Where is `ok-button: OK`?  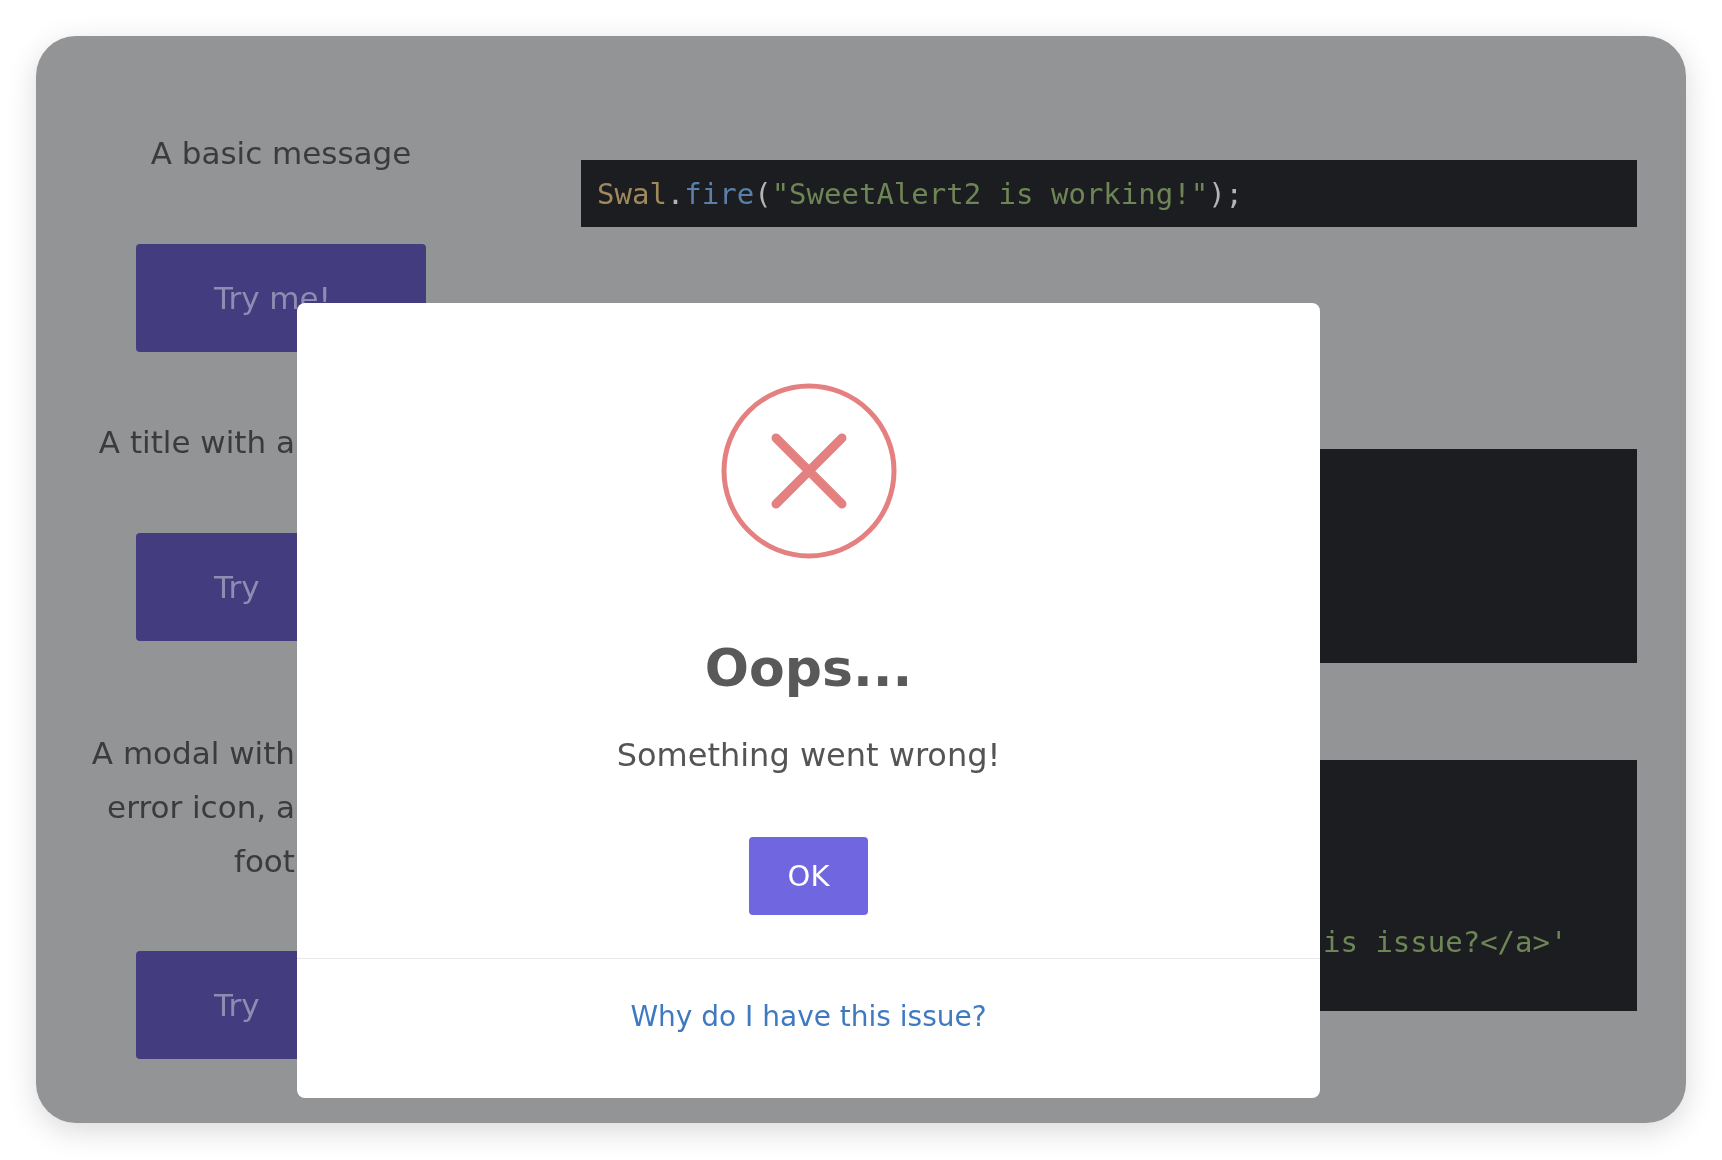
ok-button: OK is located at coordinates (808, 876).